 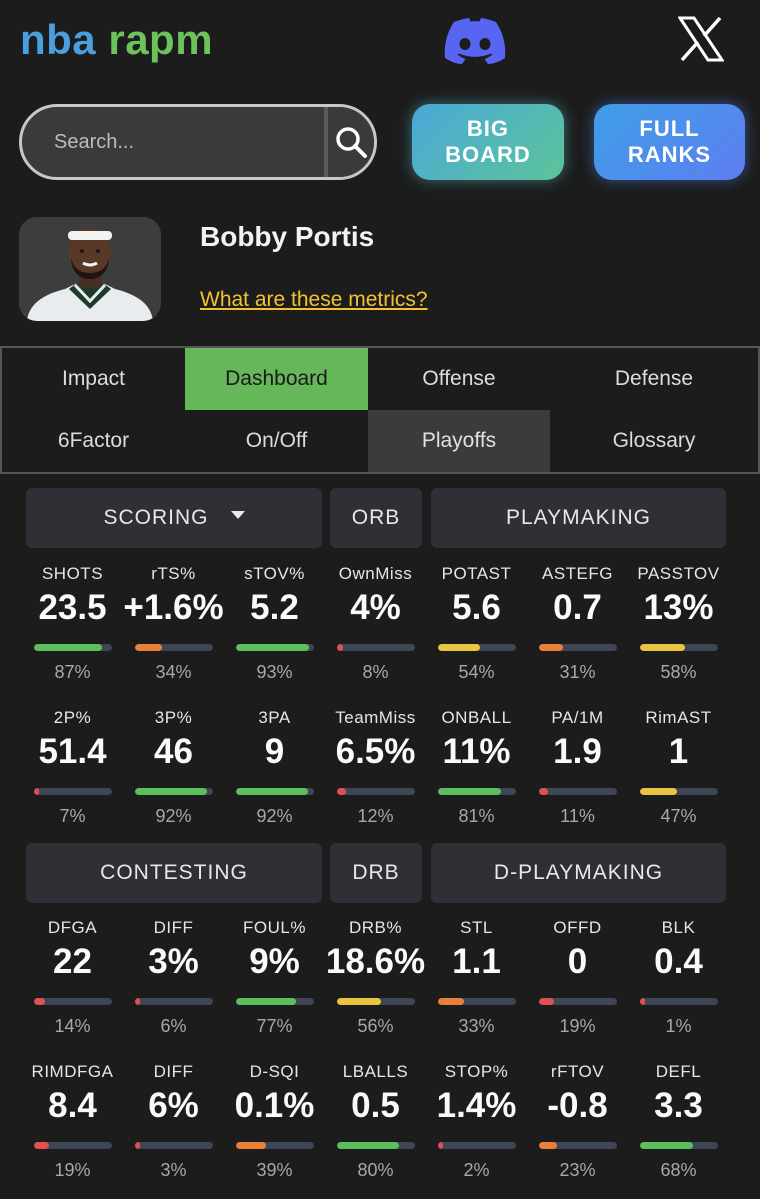 What do you see at coordinates (274, 927) in the screenshot?
I see `stat-label: FOUL%` at bounding box center [274, 927].